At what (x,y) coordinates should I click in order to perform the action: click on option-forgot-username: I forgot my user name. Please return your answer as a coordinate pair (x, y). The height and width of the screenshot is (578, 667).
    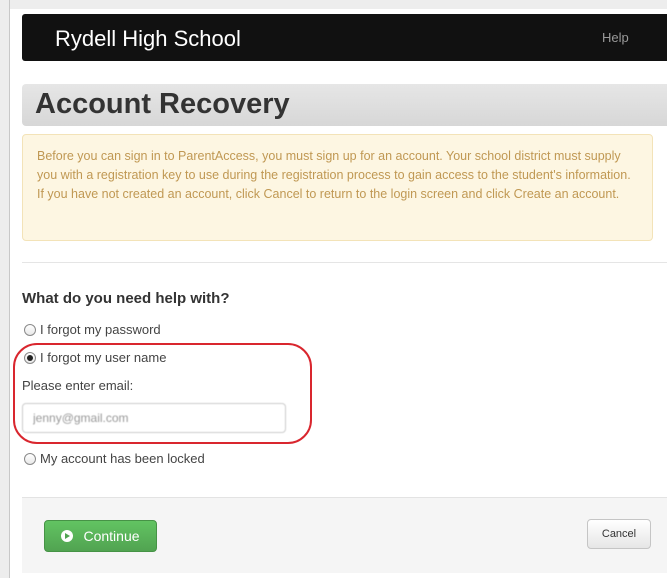
    Looking at the image, I should click on (95, 357).